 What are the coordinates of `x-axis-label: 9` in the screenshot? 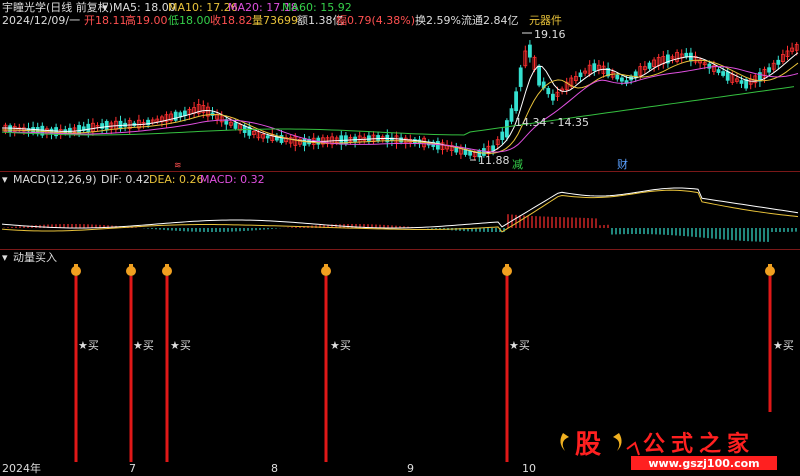 It's located at (410, 468).